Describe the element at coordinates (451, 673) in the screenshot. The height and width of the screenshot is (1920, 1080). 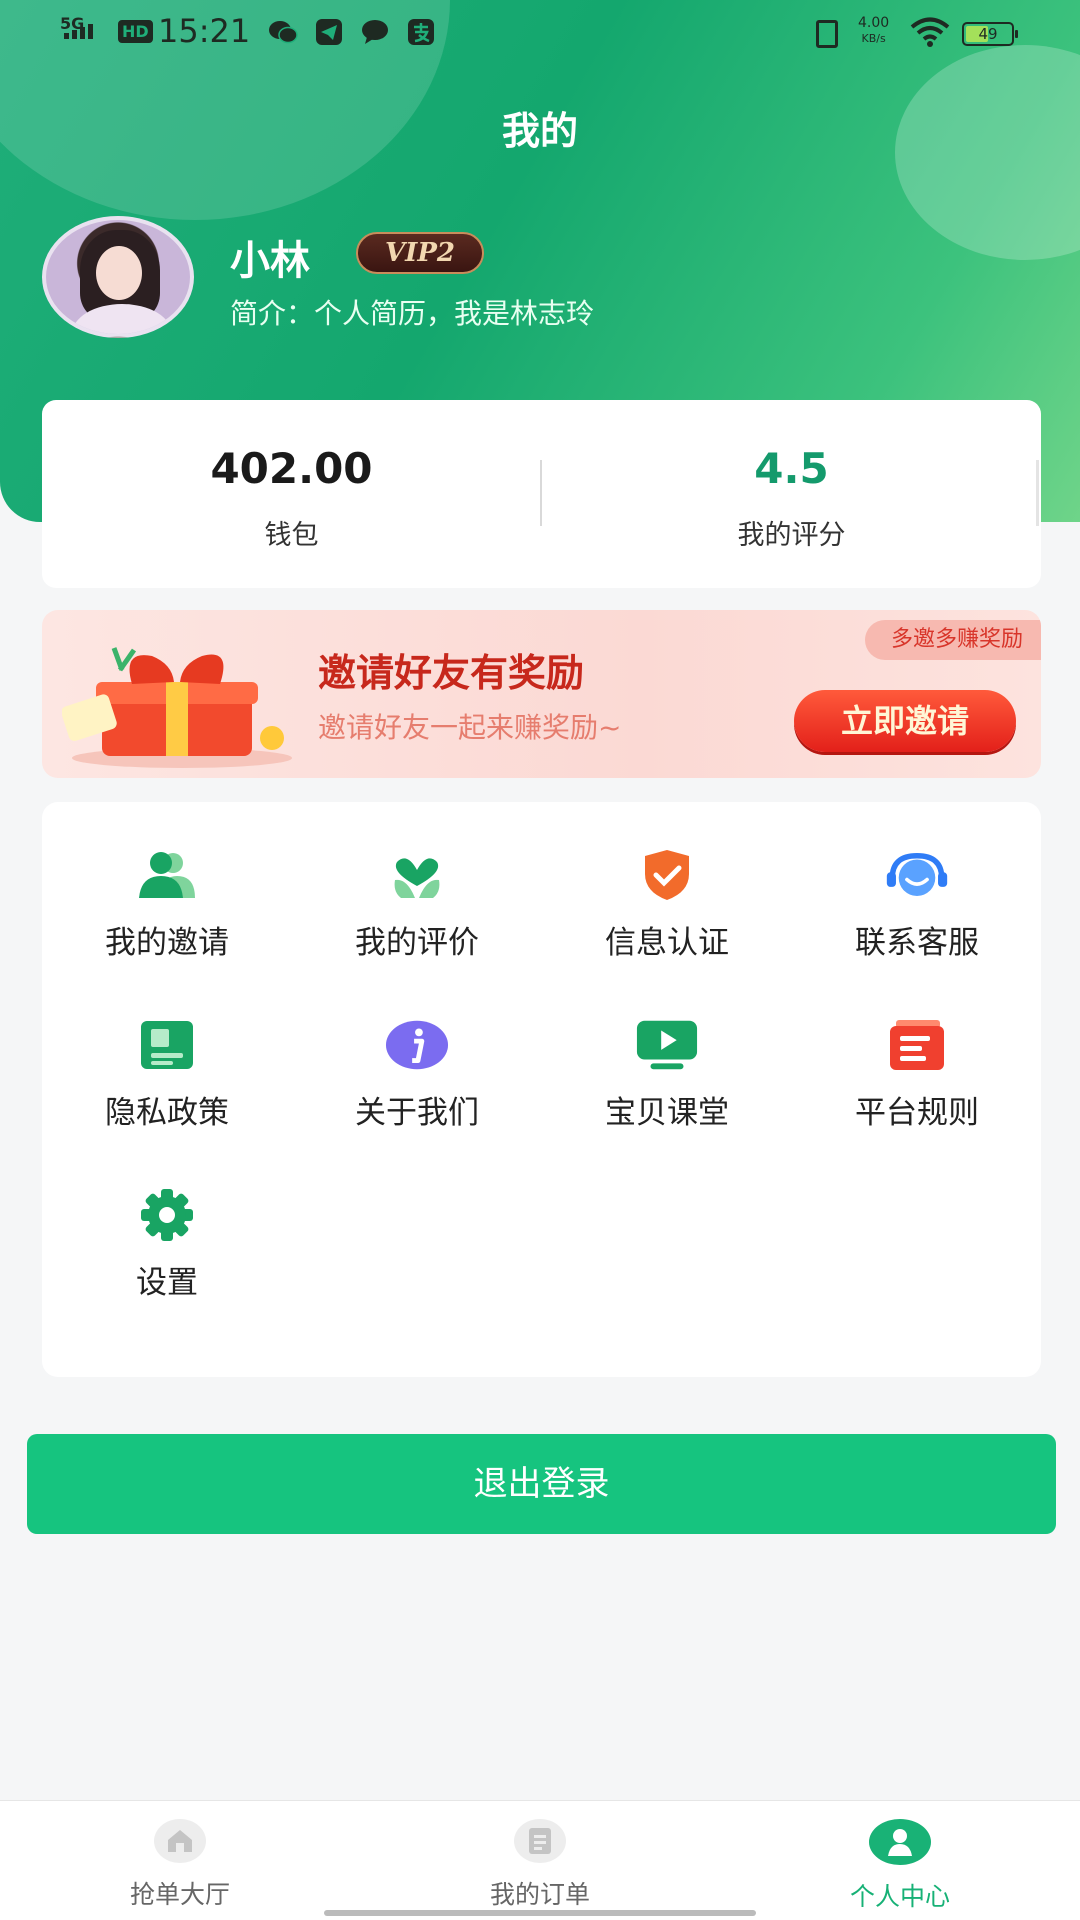
I see `banner-title: 邀请好友有奖励` at that location.